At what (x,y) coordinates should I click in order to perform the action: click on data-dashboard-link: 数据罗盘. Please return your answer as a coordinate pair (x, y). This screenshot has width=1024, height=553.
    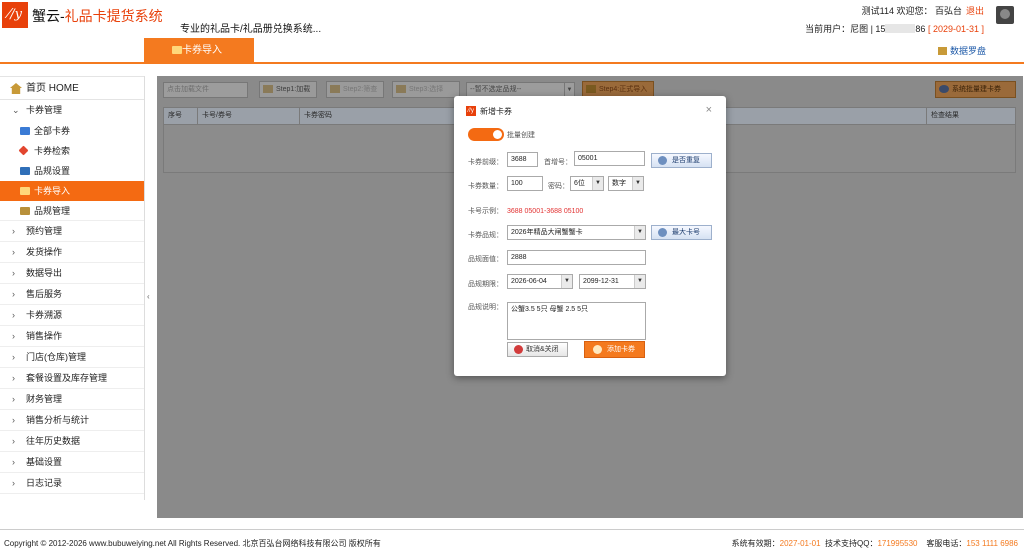
    Looking at the image, I should click on (961, 50).